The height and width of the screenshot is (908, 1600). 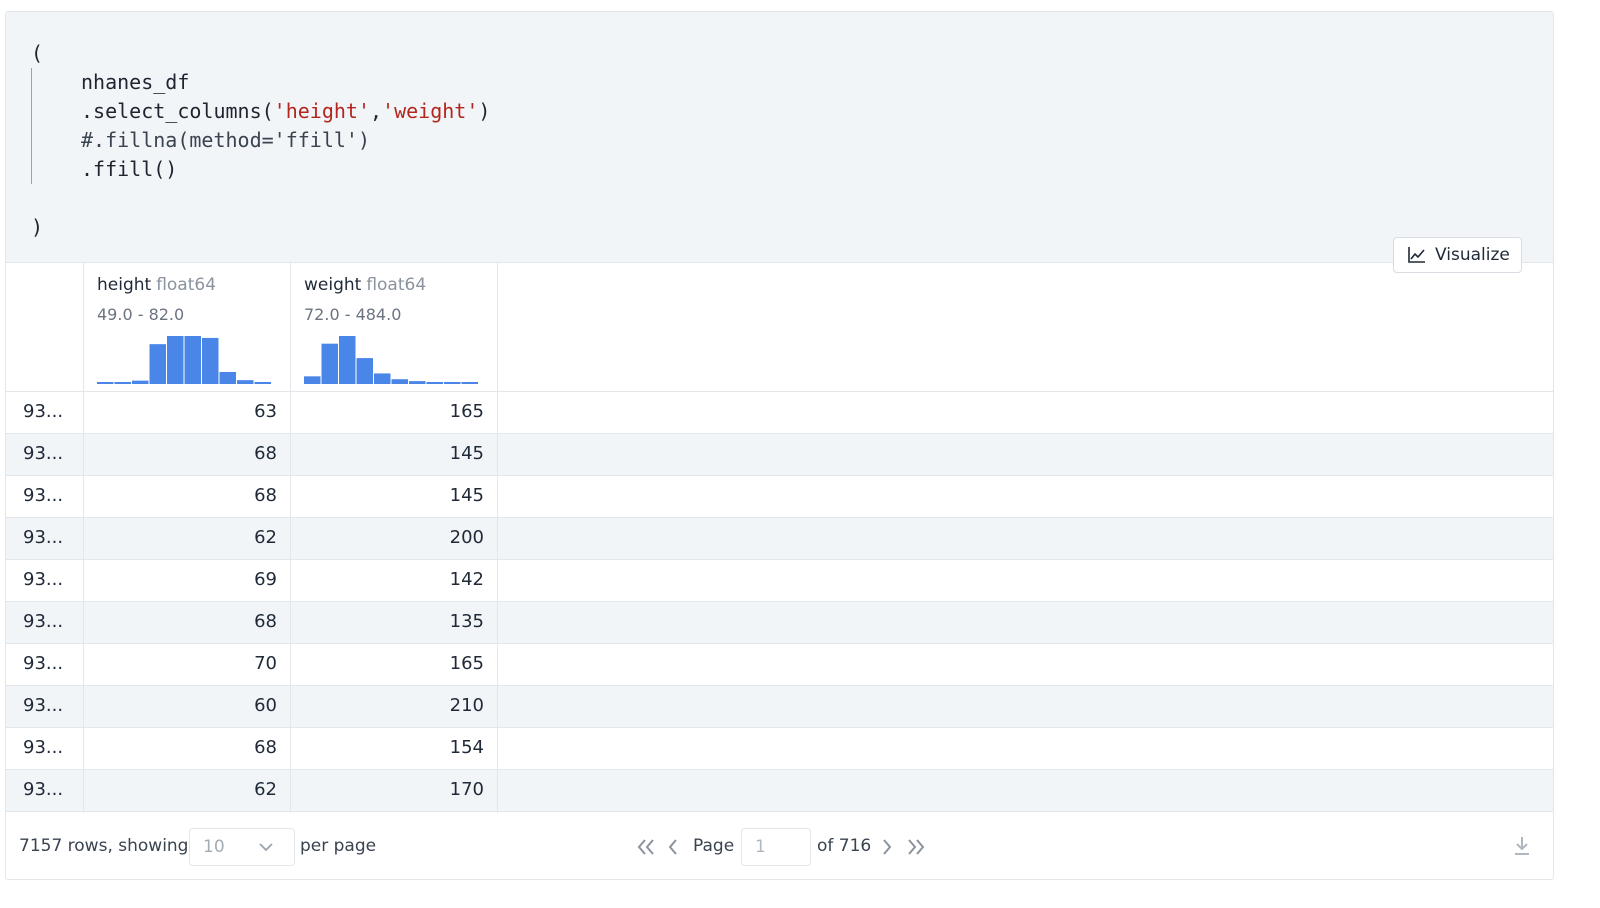 I want to click on column-name: weight, so click(x=333, y=285).